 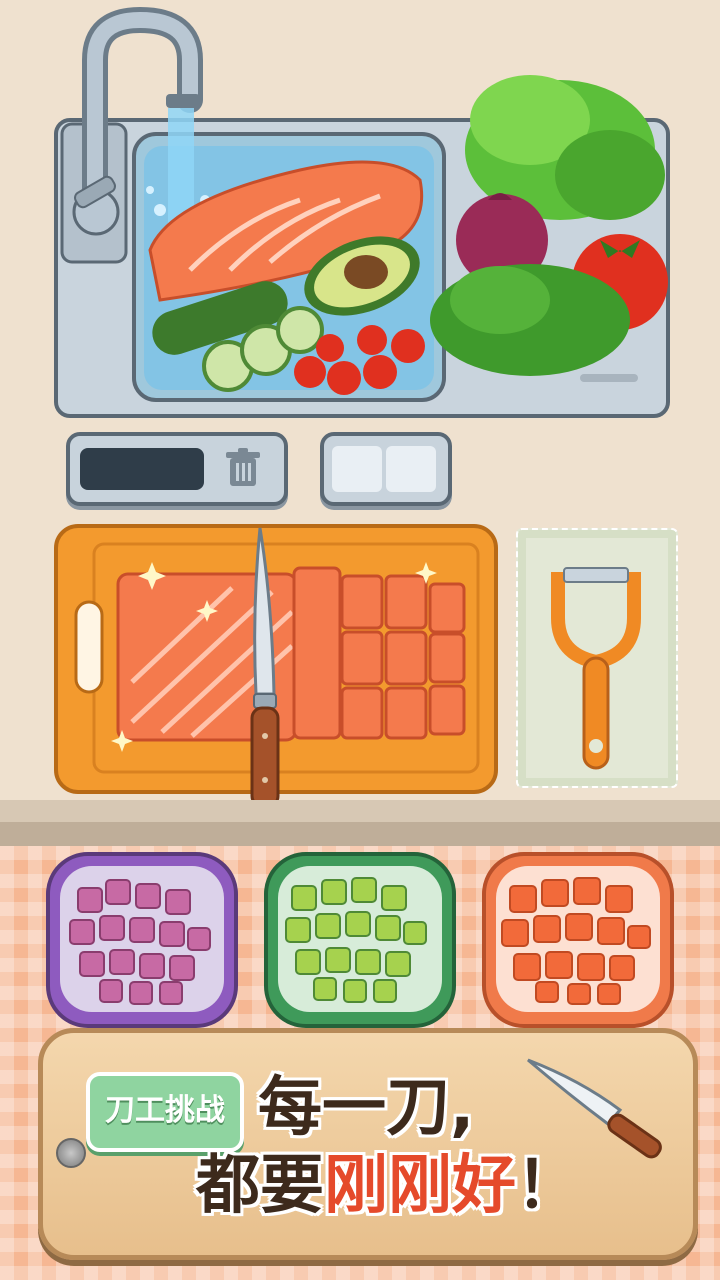 What do you see at coordinates (357, 469) in the screenshot?
I see `tray-left` at bounding box center [357, 469].